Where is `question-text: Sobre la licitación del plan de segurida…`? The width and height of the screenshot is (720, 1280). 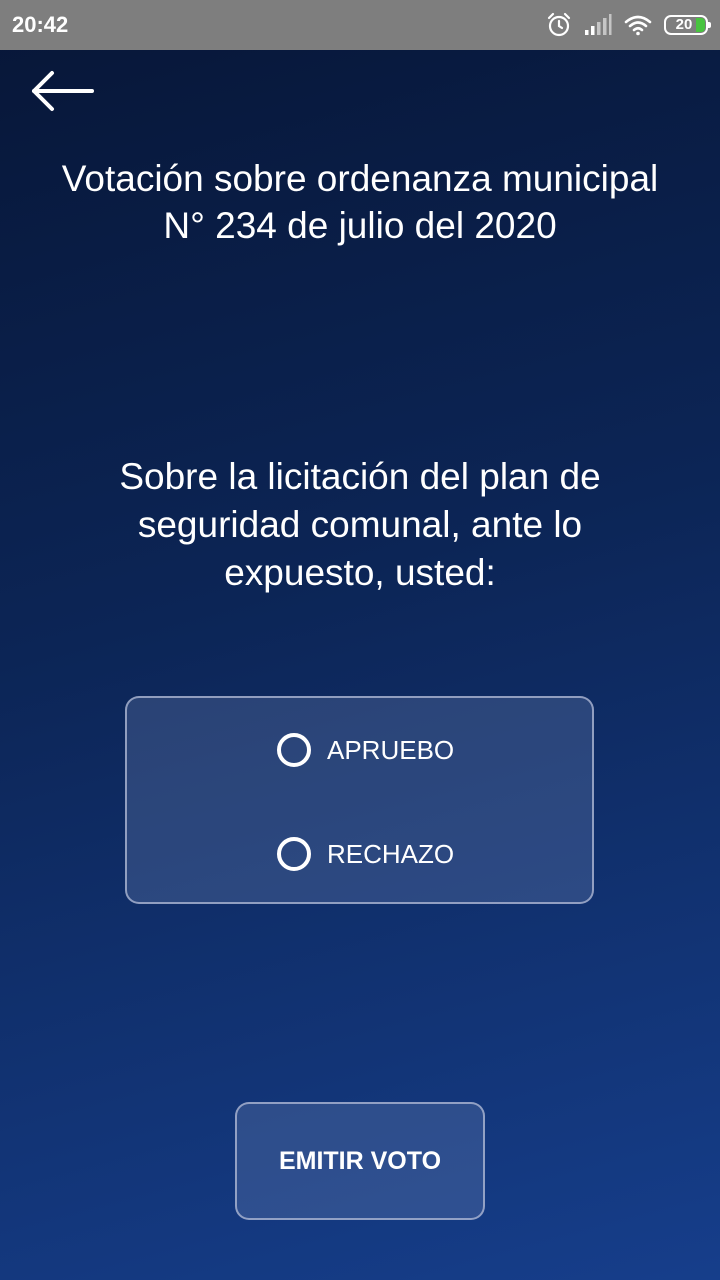 question-text: Sobre la licitación del plan de segurida… is located at coordinates (360, 524).